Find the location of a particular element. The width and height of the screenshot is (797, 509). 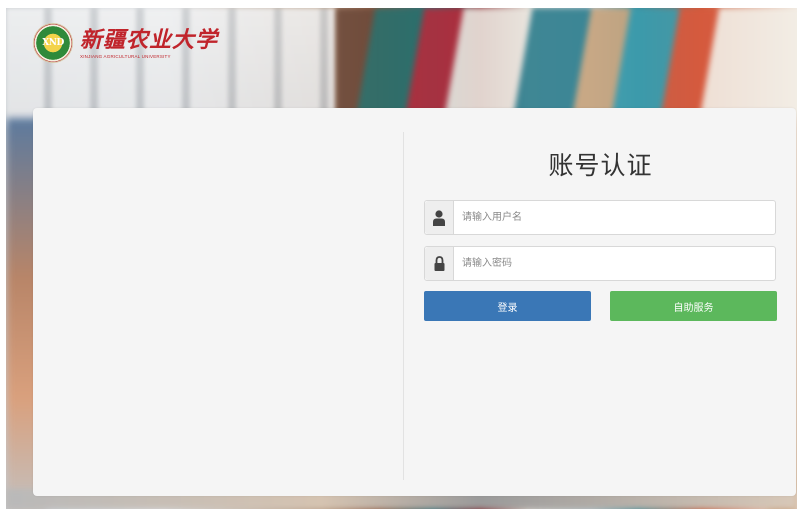

username-field is located at coordinates (600, 217).